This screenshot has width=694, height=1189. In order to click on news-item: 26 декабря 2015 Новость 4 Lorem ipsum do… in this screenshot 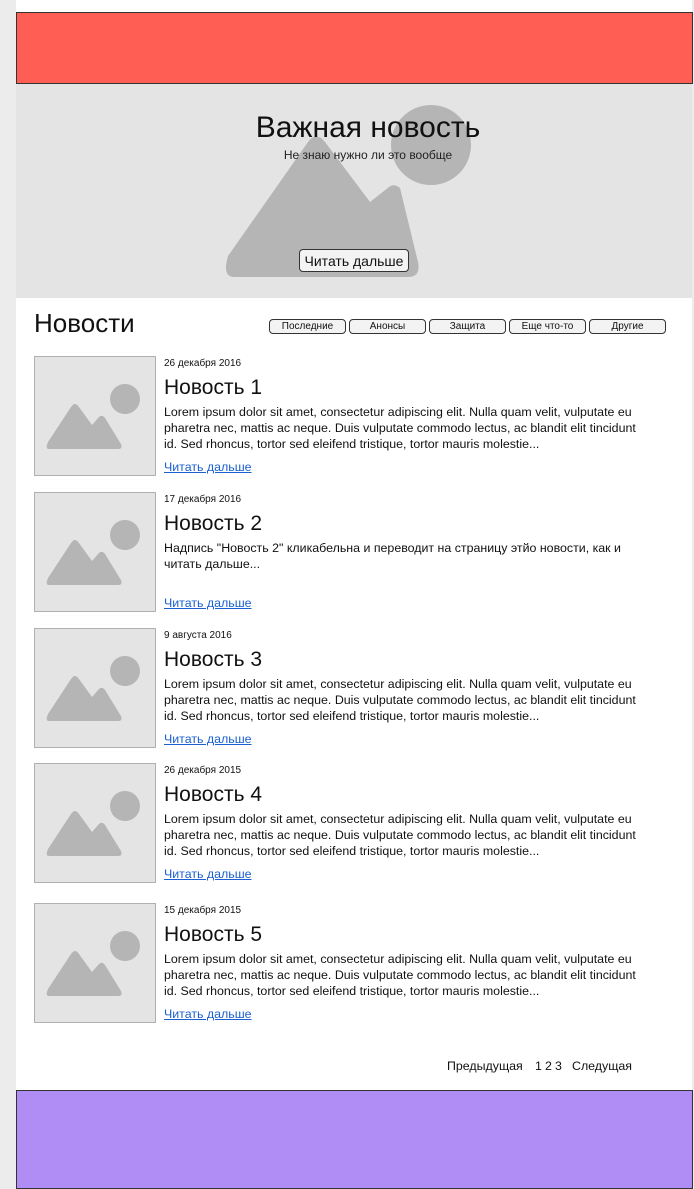, I will do `click(354, 824)`.